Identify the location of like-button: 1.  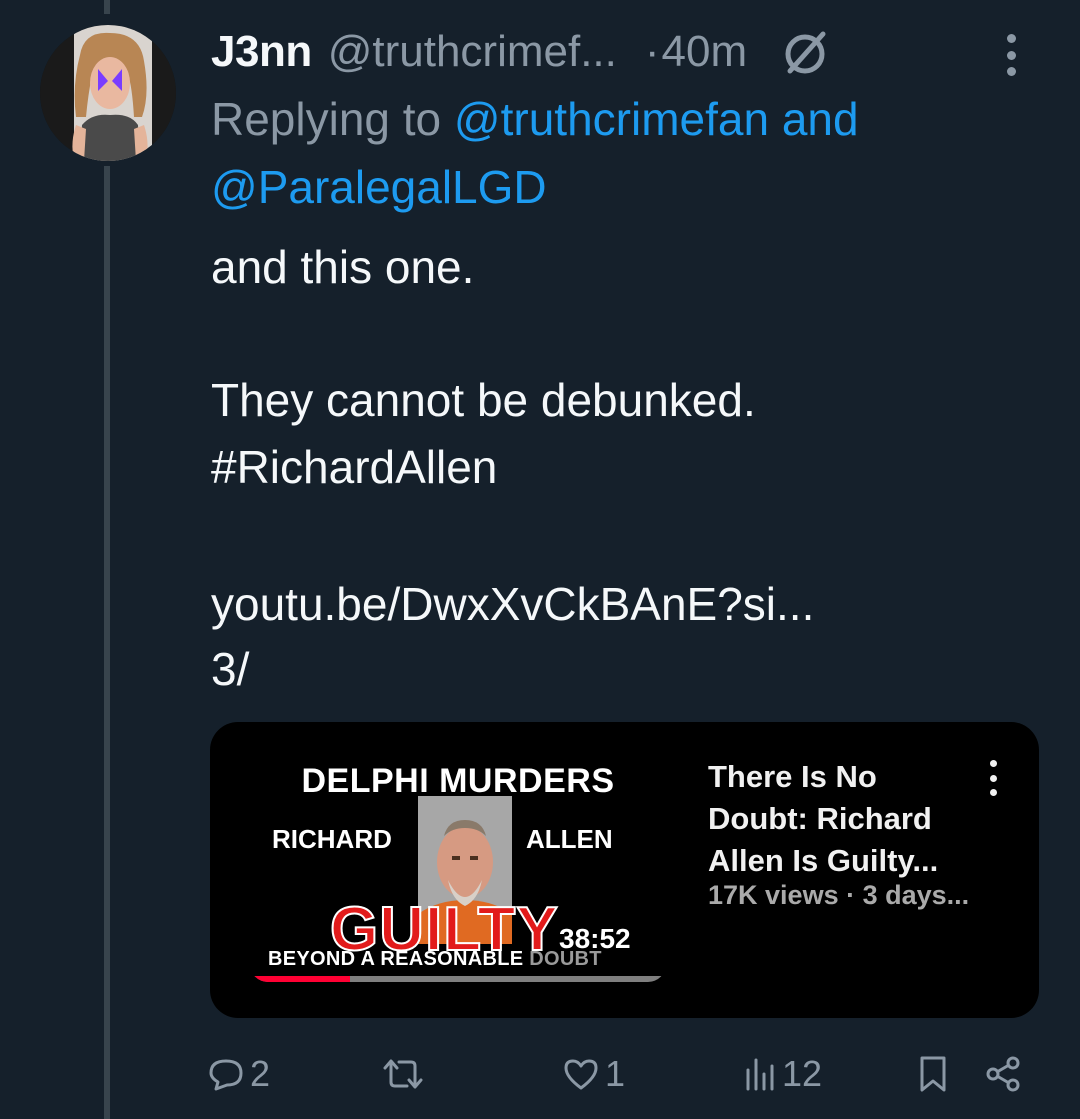
(594, 1074).